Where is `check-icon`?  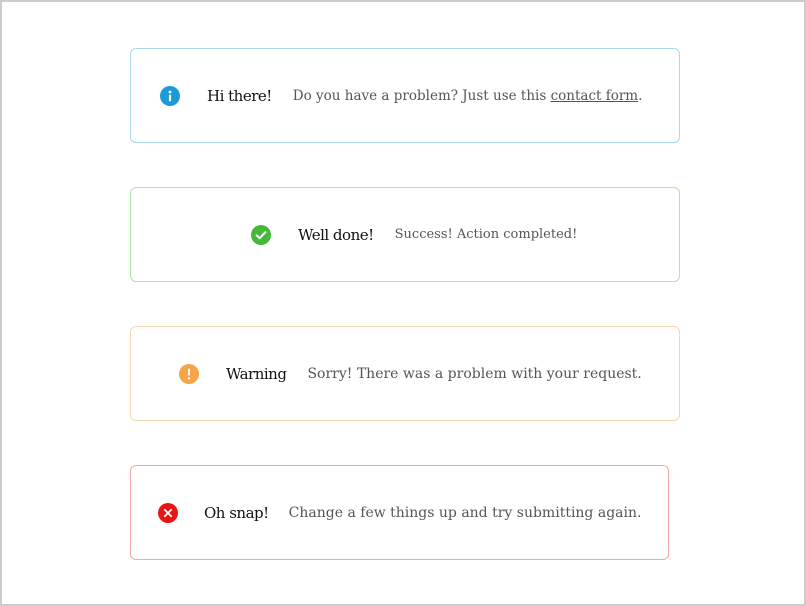
check-icon is located at coordinates (261, 234).